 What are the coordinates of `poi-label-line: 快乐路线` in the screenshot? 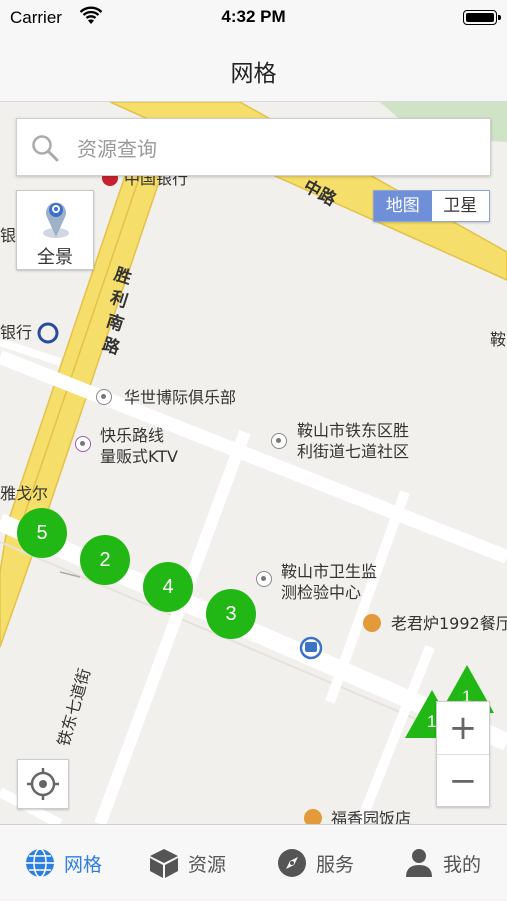 It's located at (132, 435).